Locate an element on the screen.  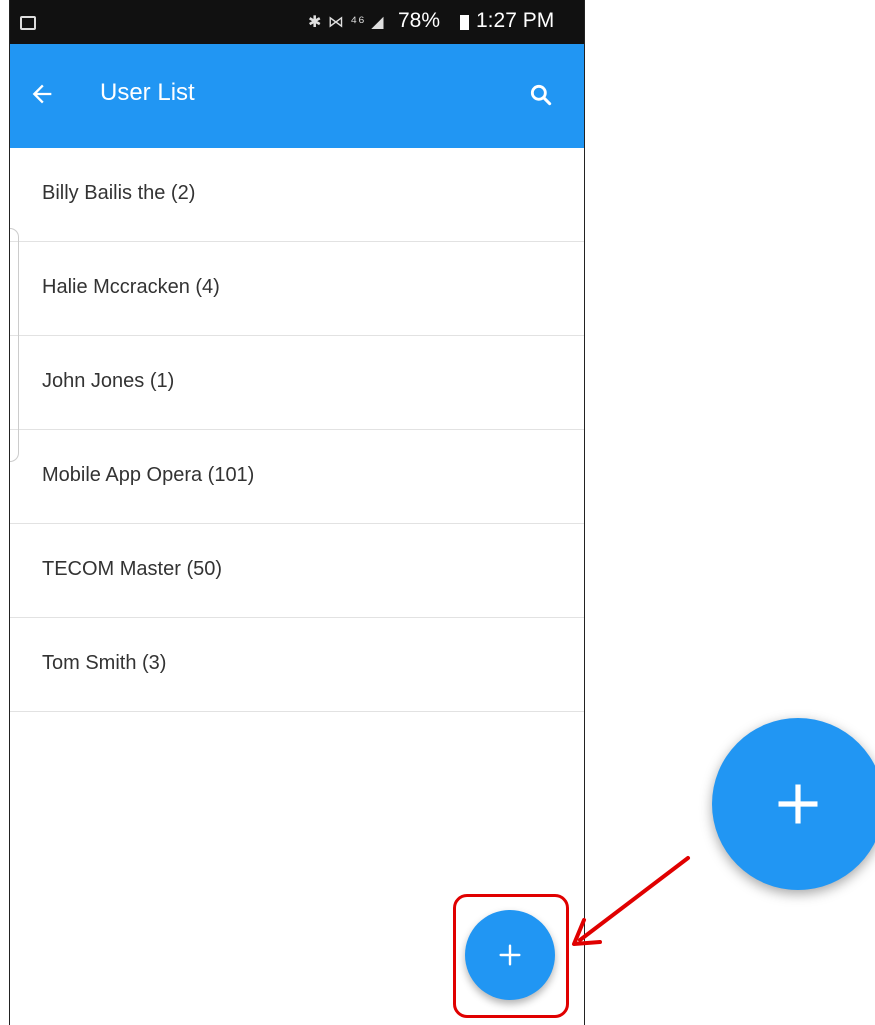
plus-icon is located at coordinates (798, 804).